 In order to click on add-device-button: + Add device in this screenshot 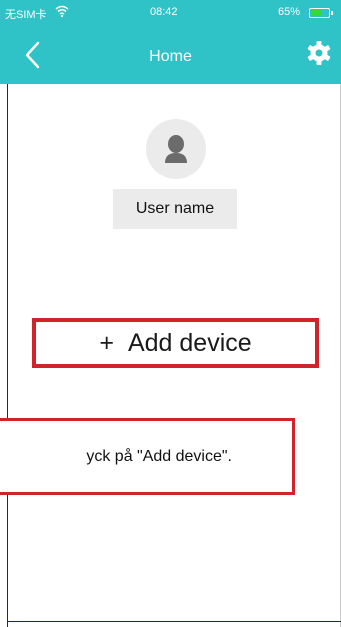, I will do `click(175, 343)`.